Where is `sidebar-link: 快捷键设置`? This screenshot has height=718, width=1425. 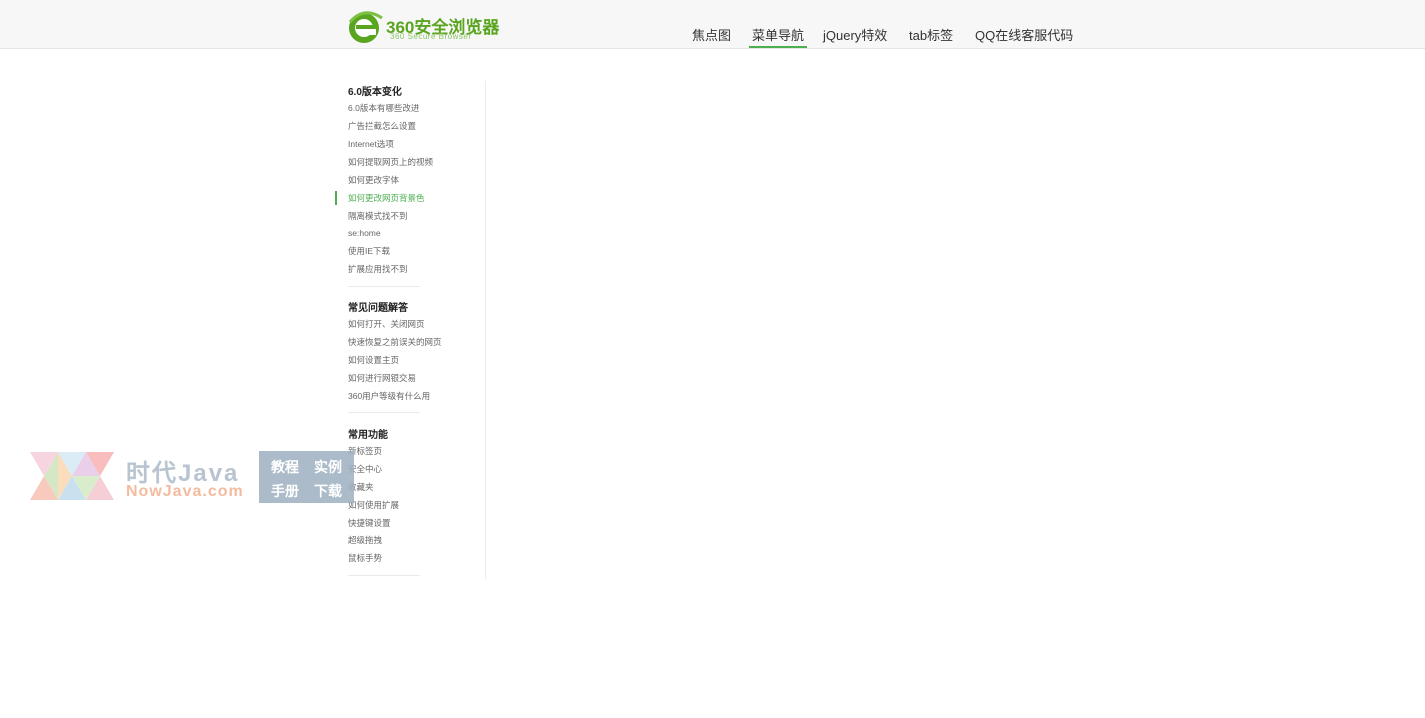 sidebar-link: 快捷键设置 is located at coordinates (369, 523).